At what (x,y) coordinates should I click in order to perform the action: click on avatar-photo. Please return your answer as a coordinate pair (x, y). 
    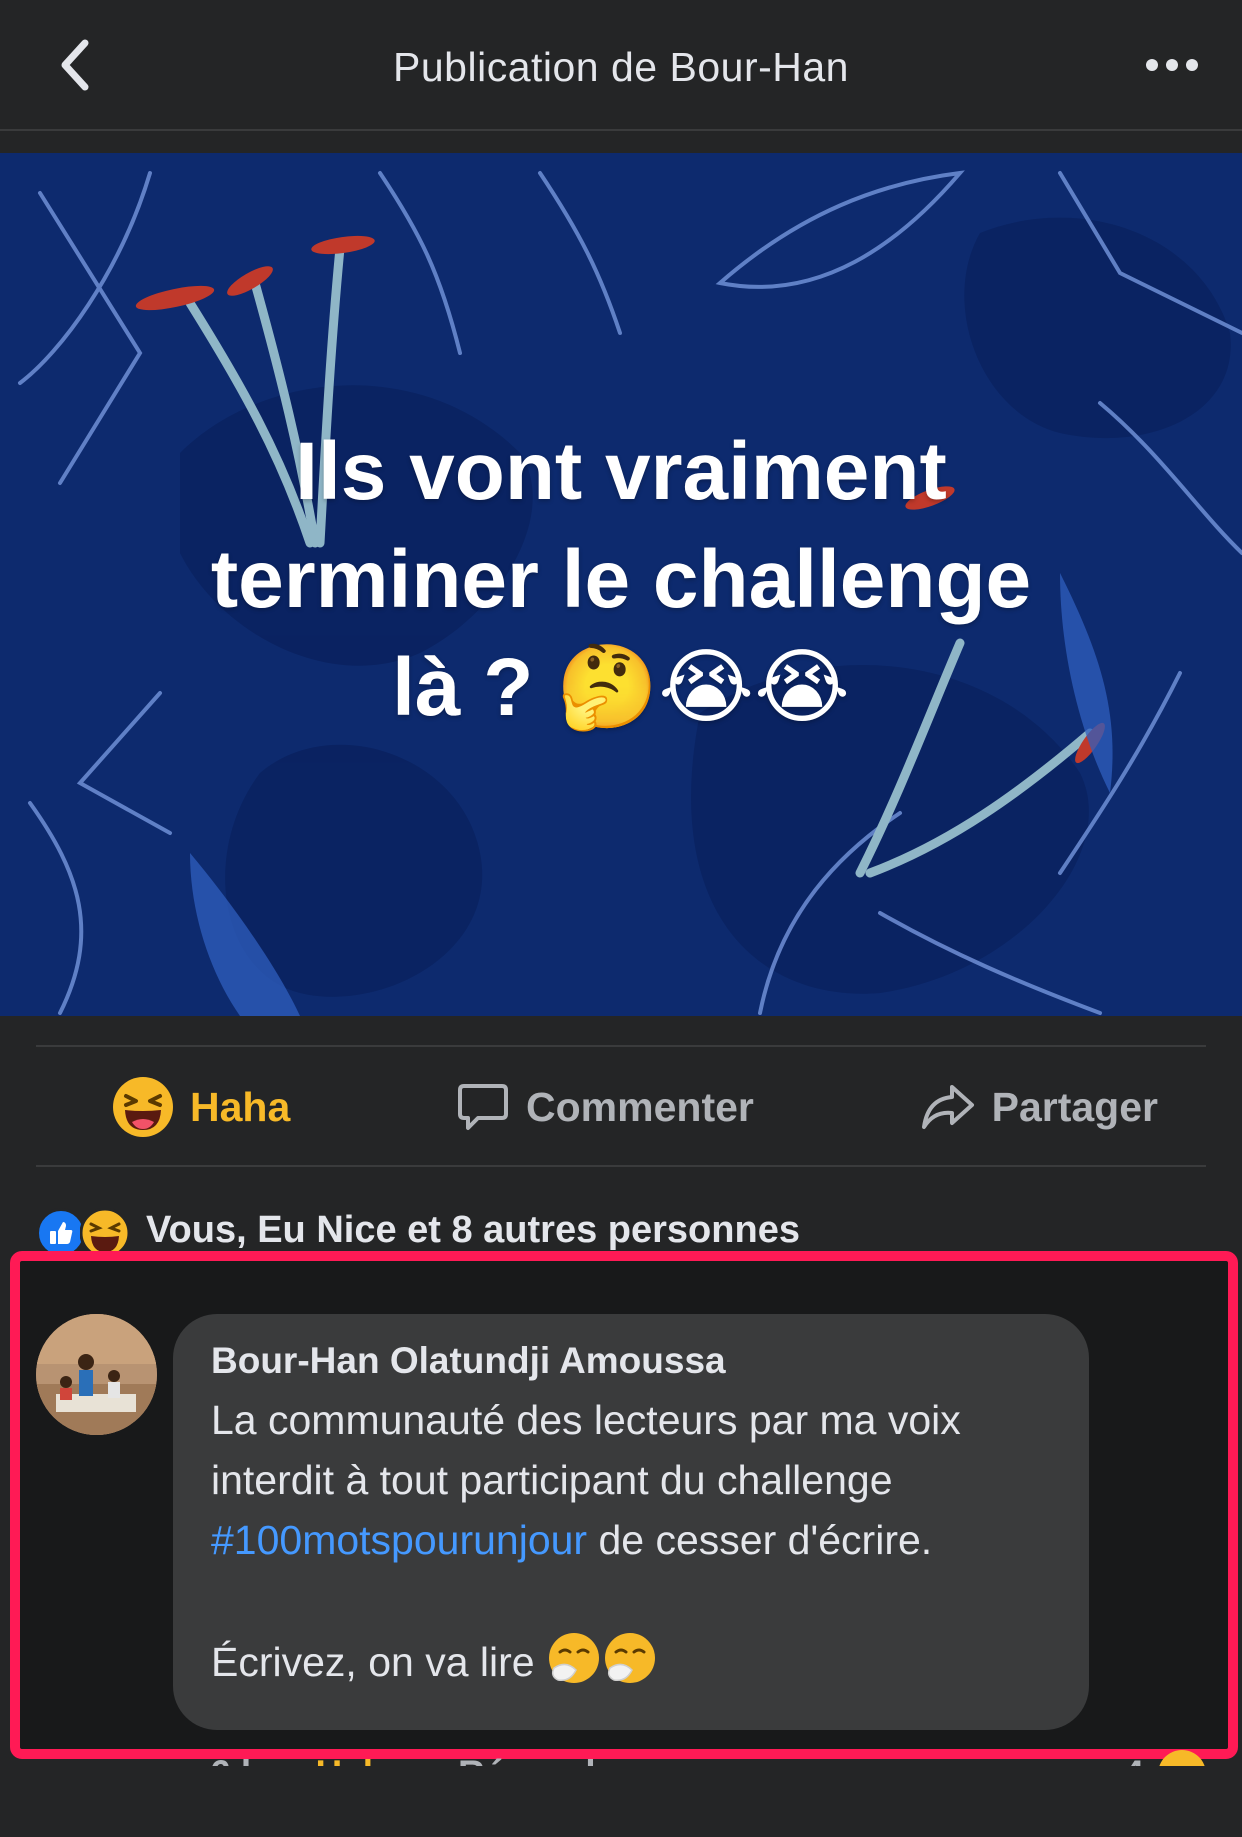
    Looking at the image, I should click on (96, 1374).